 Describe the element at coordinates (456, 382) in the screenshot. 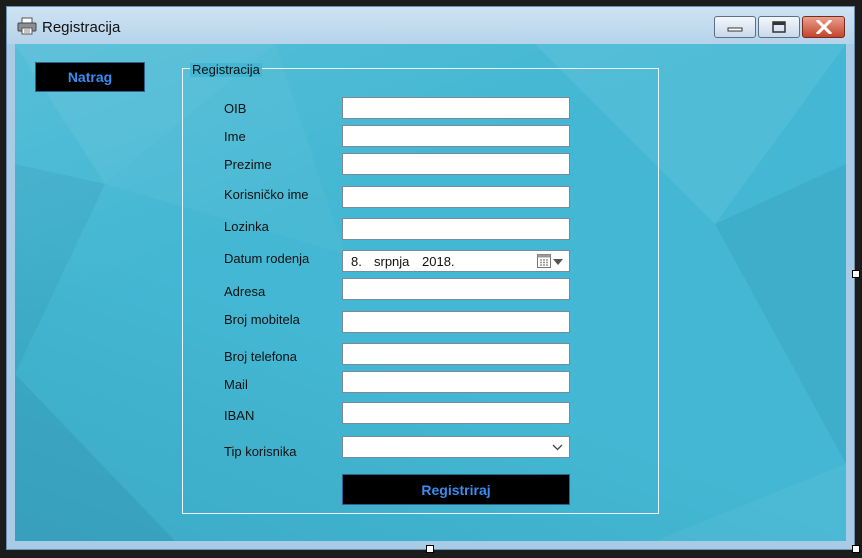

I see `mail-input` at that location.